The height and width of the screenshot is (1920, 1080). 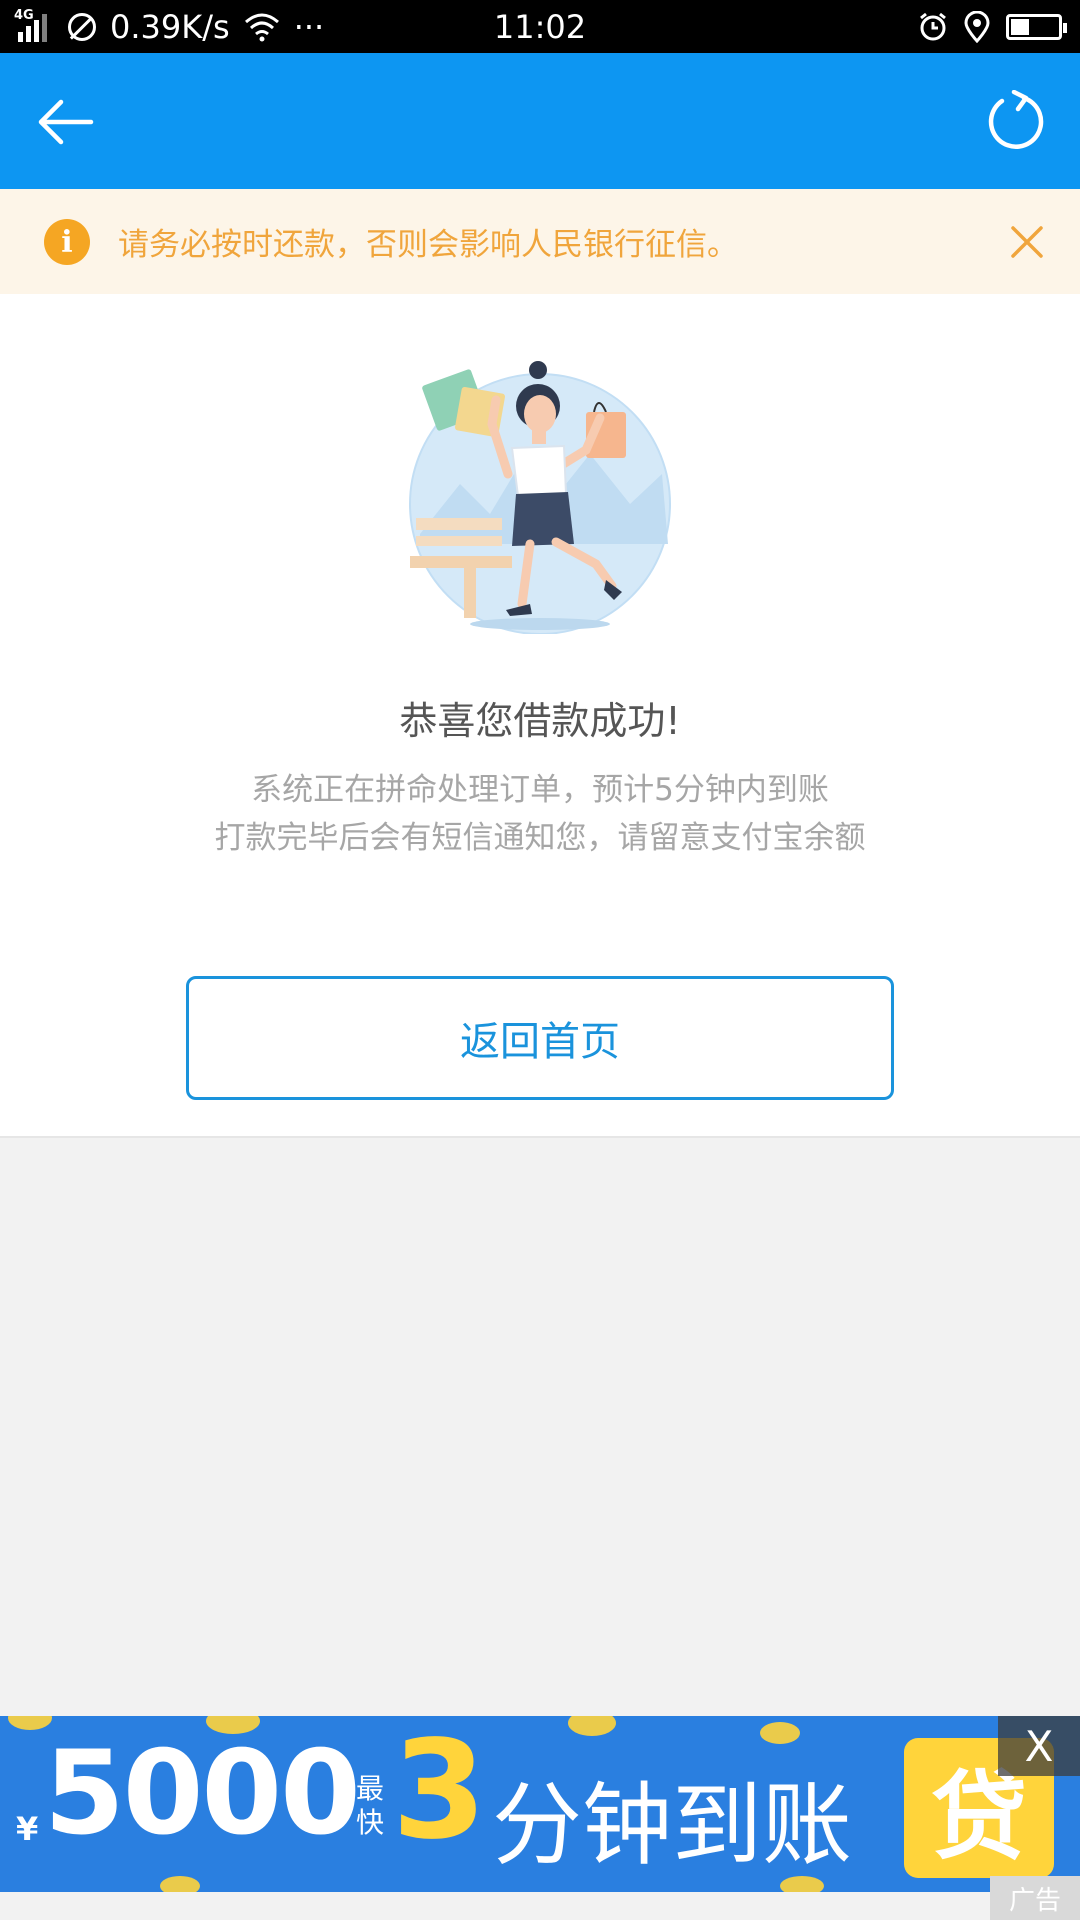 What do you see at coordinates (540, 26) in the screenshot?
I see `status-bar: 4G 0.39K/s ··· 11:02` at bounding box center [540, 26].